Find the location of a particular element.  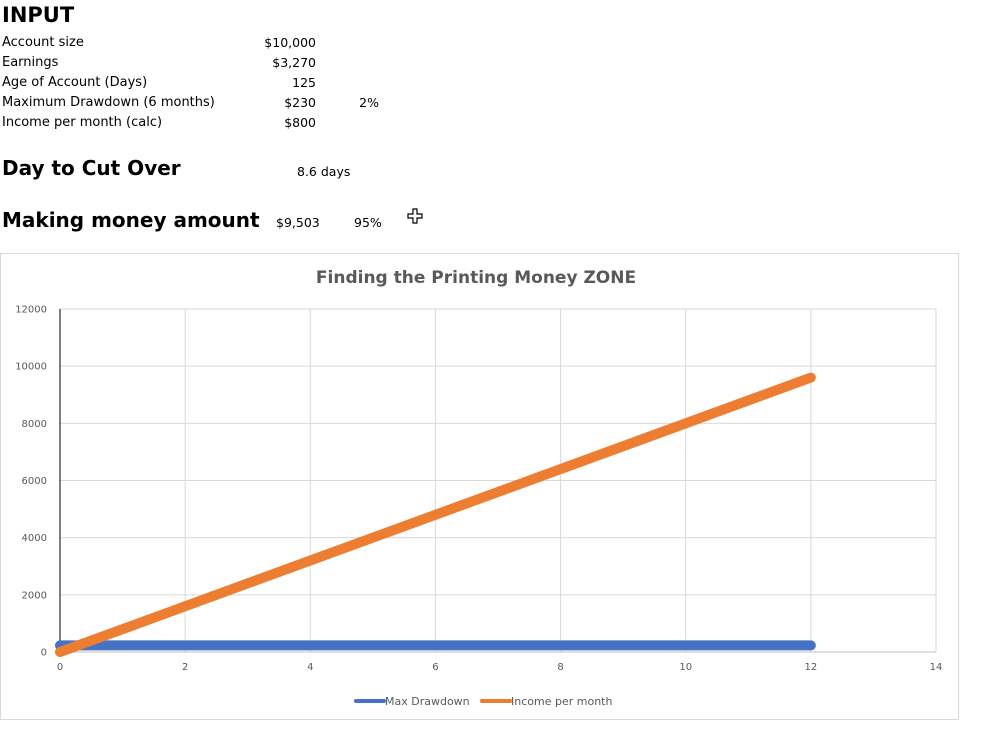

legend-label-max-drawdown: Max Drawdown is located at coordinates (427, 701).